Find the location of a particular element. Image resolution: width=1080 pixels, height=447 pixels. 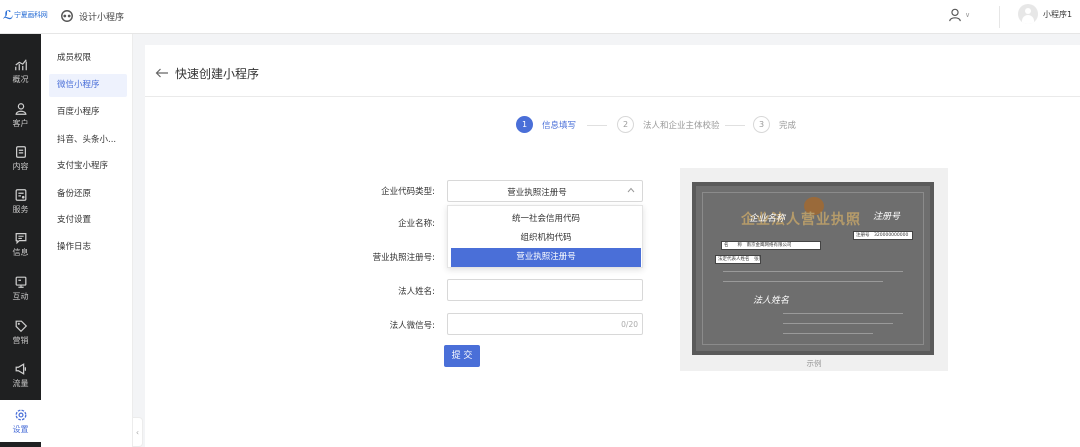

collapse-sidebar-button: ‹ is located at coordinates (138, 432).